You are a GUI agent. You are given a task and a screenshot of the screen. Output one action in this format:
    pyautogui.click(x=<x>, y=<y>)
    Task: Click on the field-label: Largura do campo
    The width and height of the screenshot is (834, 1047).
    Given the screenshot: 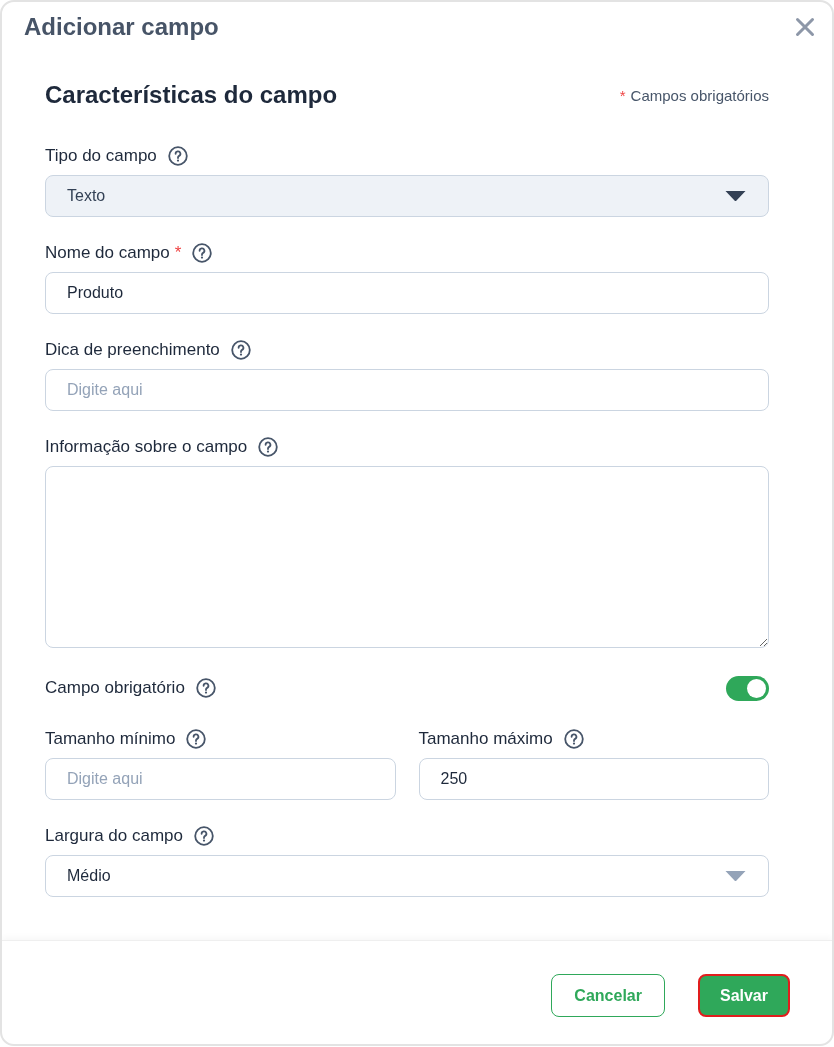 What is the action you would take?
    pyautogui.click(x=114, y=836)
    